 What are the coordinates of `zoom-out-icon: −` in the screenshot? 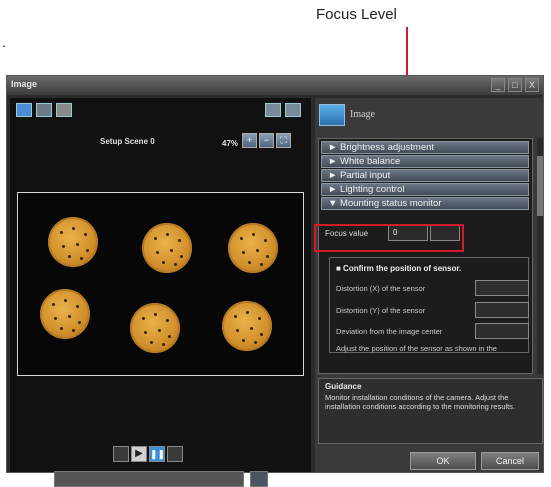 It's located at (266, 140).